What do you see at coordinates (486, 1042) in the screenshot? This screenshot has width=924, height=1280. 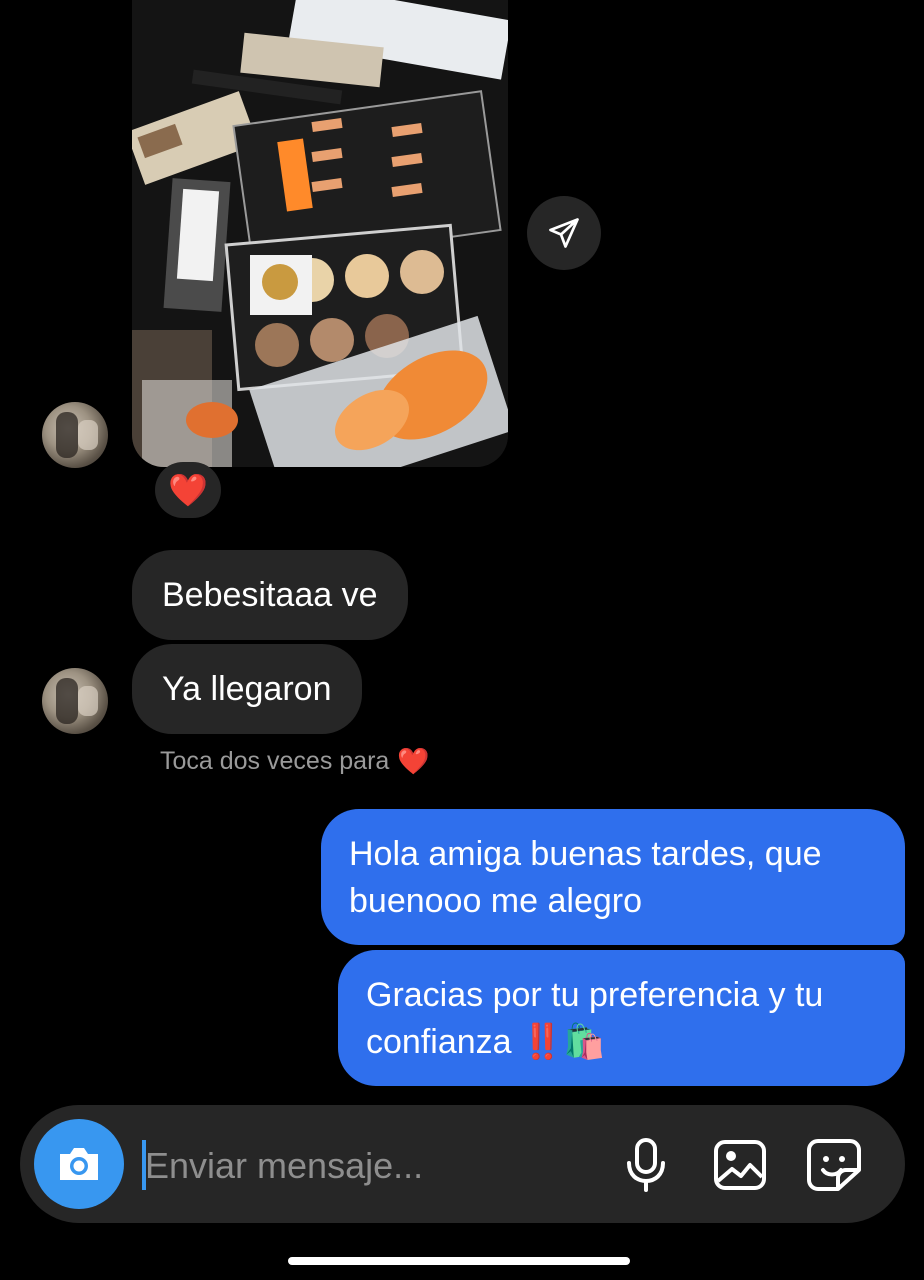 I see `message-line: confianza ‼️🛍️` at bounding box center [486, 1042].